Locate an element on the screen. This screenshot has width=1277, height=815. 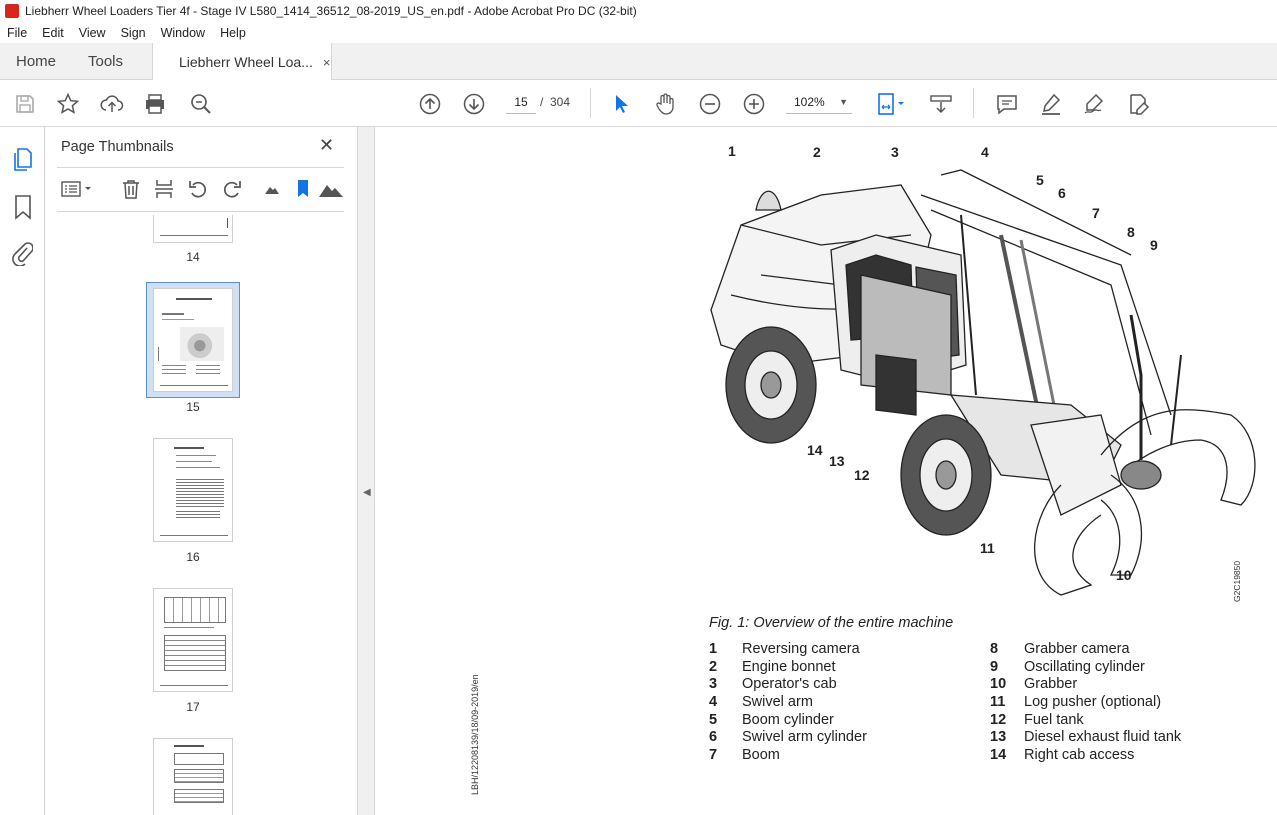
menu-view: View is located at coordinates (93, 33).